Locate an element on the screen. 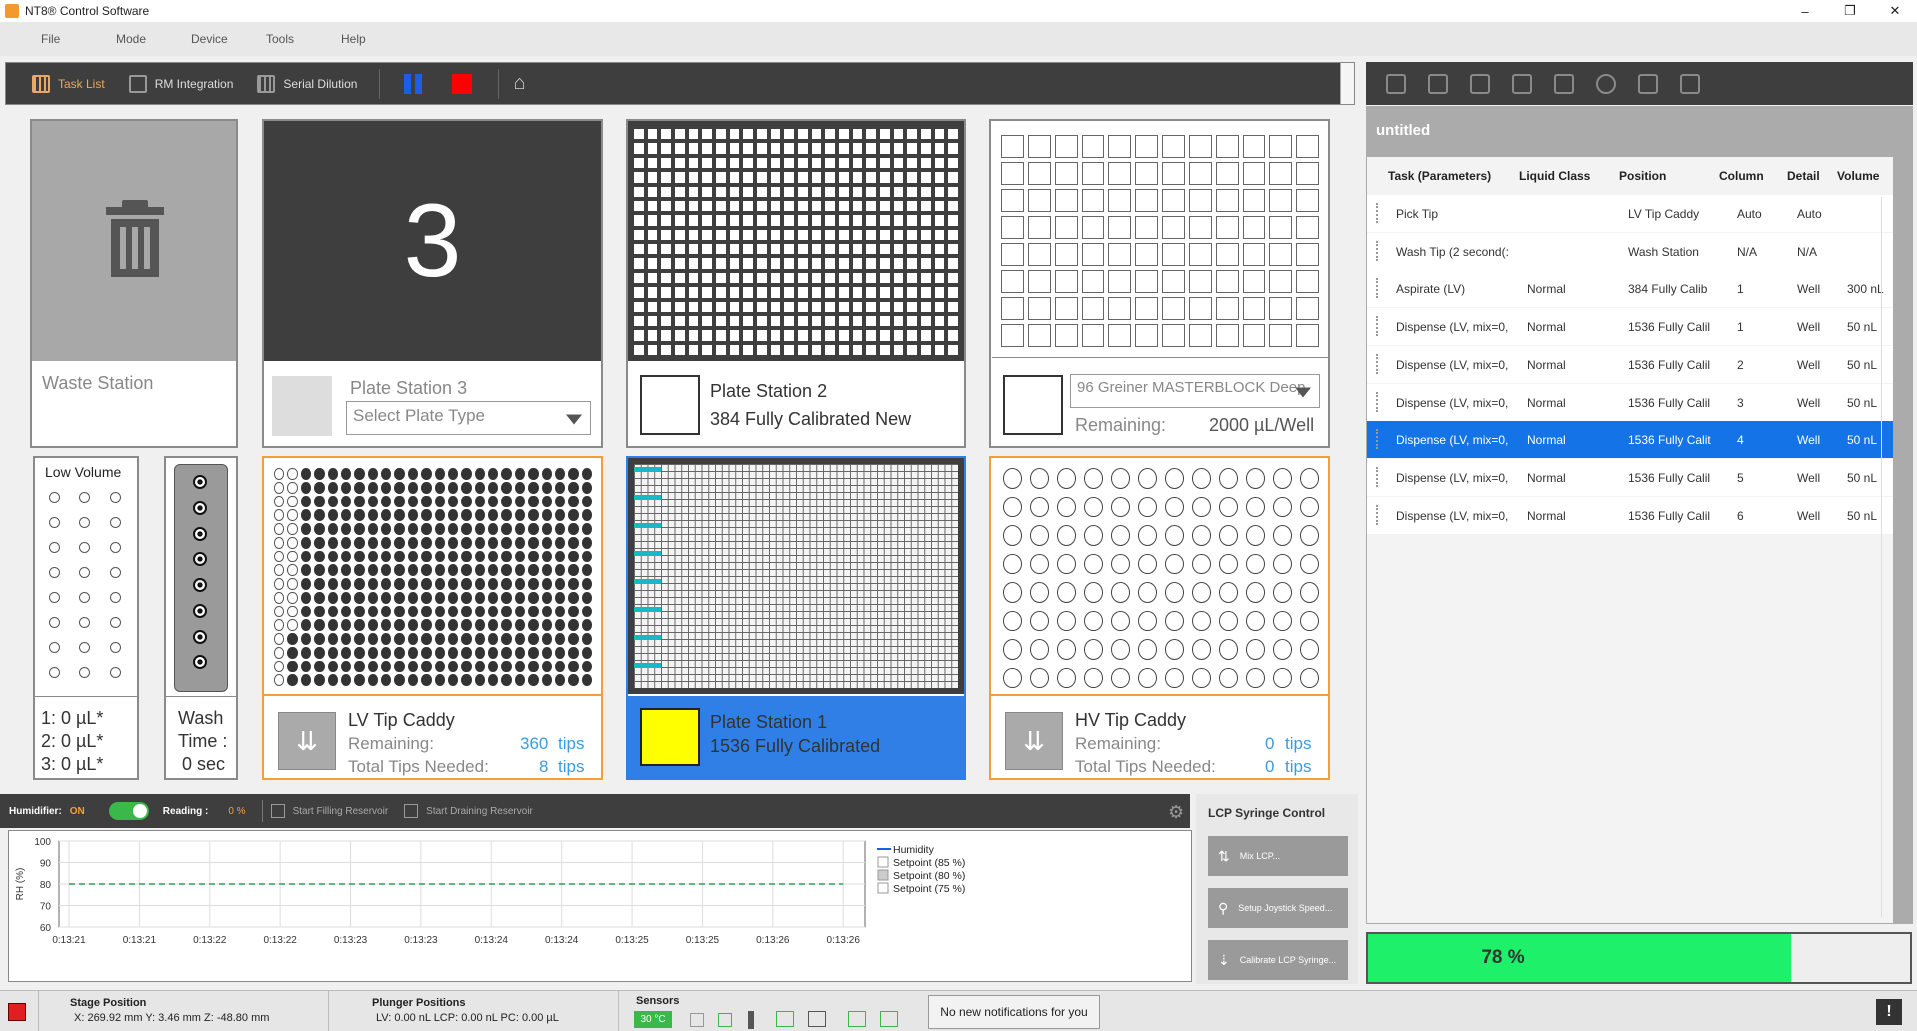 The width and height of the screenshot is (1917, 1031). start-filling-button: Start Filling Reservoir is located at coordinates (341, 811).